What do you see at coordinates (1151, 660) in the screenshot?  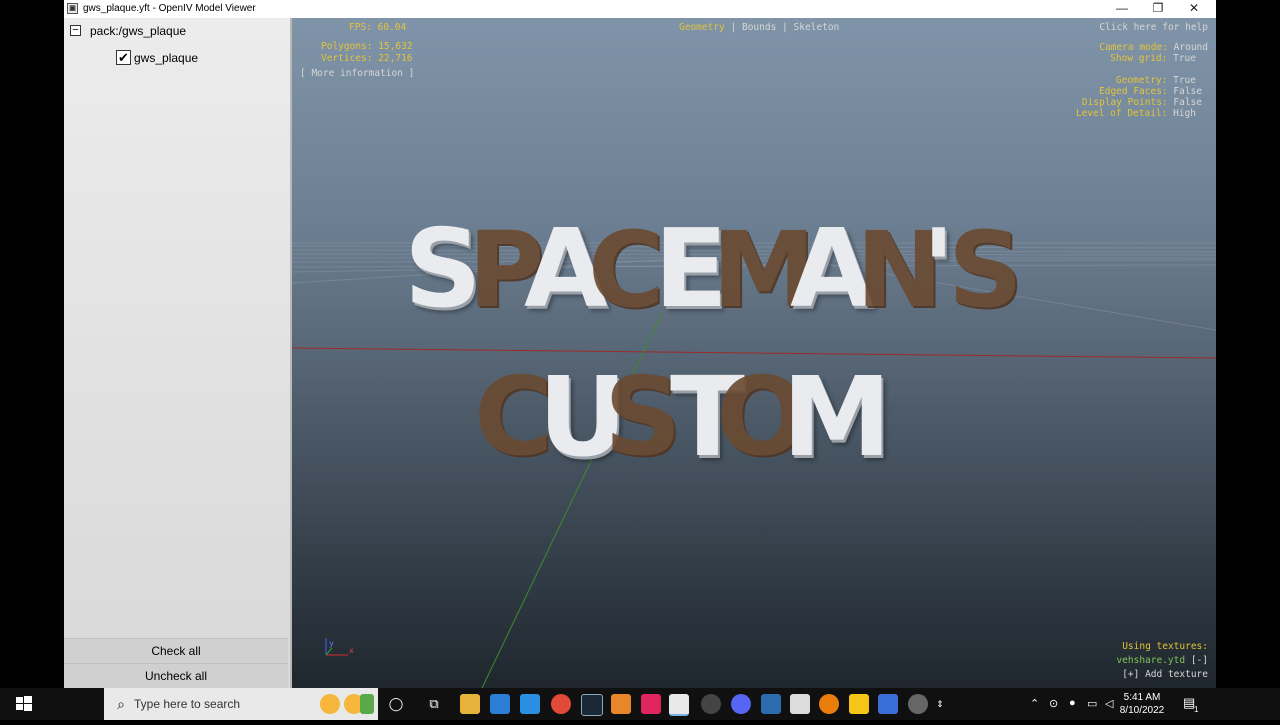 I see `texture-file-name: vehshare.ytd` at bounding box center [1151, 660].